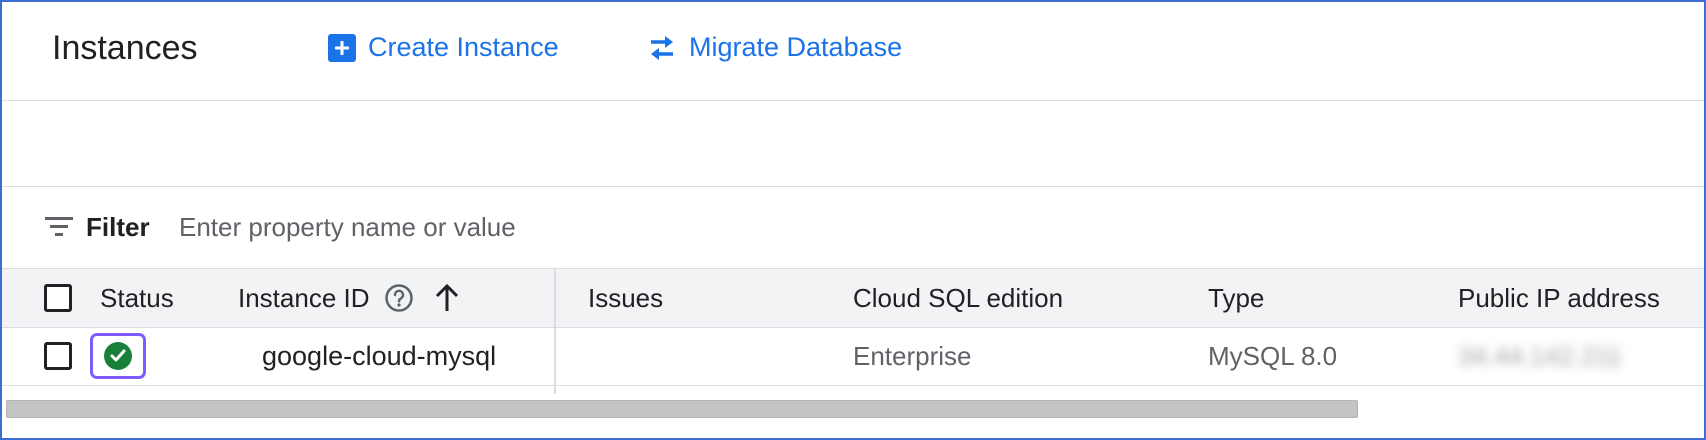 The image size is (1706, 440). I want to click on status-indicator, so click(118, 356).